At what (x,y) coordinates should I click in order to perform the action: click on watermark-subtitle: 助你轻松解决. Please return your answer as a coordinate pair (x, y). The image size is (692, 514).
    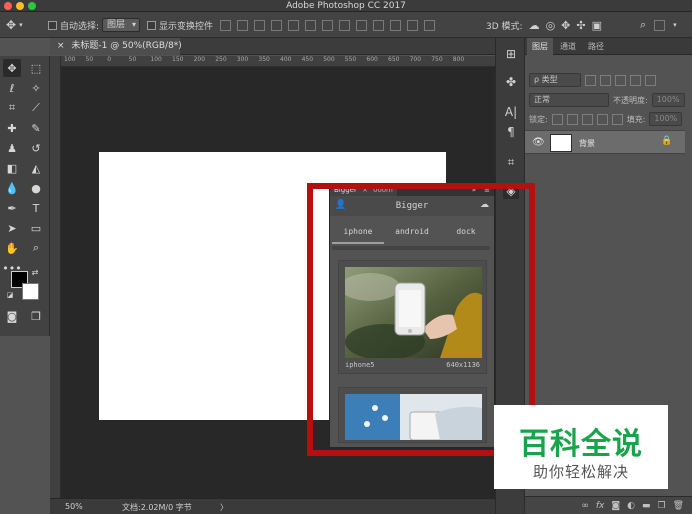
    Looking at the image, I should click on (580, 472).